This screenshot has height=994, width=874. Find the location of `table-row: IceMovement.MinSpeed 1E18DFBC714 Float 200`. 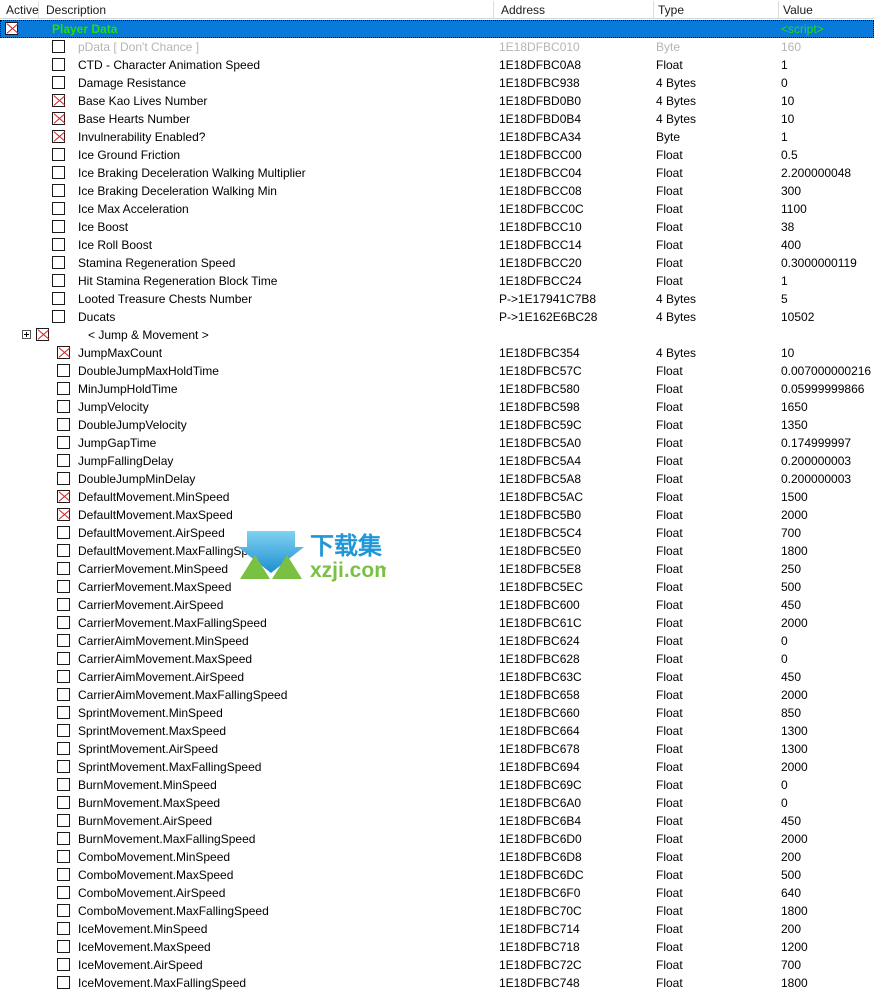

table-row: IceMovement.MinSpeed 1E18DFBC714 Float 200 is located at coordinates (437, 929).